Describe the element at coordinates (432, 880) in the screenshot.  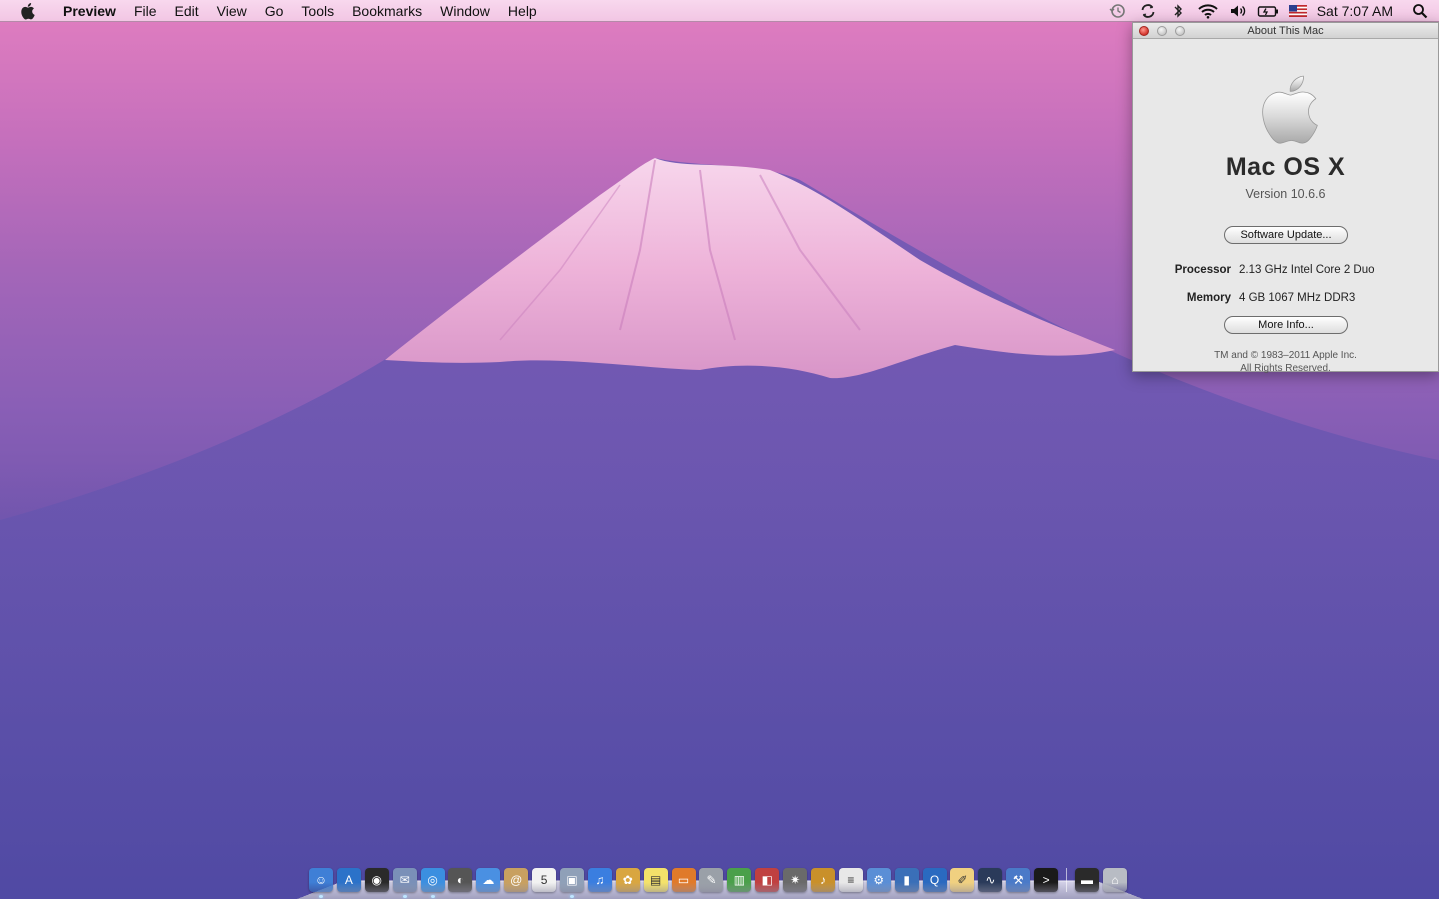
I see `safari-glyph: ◎` at that location.